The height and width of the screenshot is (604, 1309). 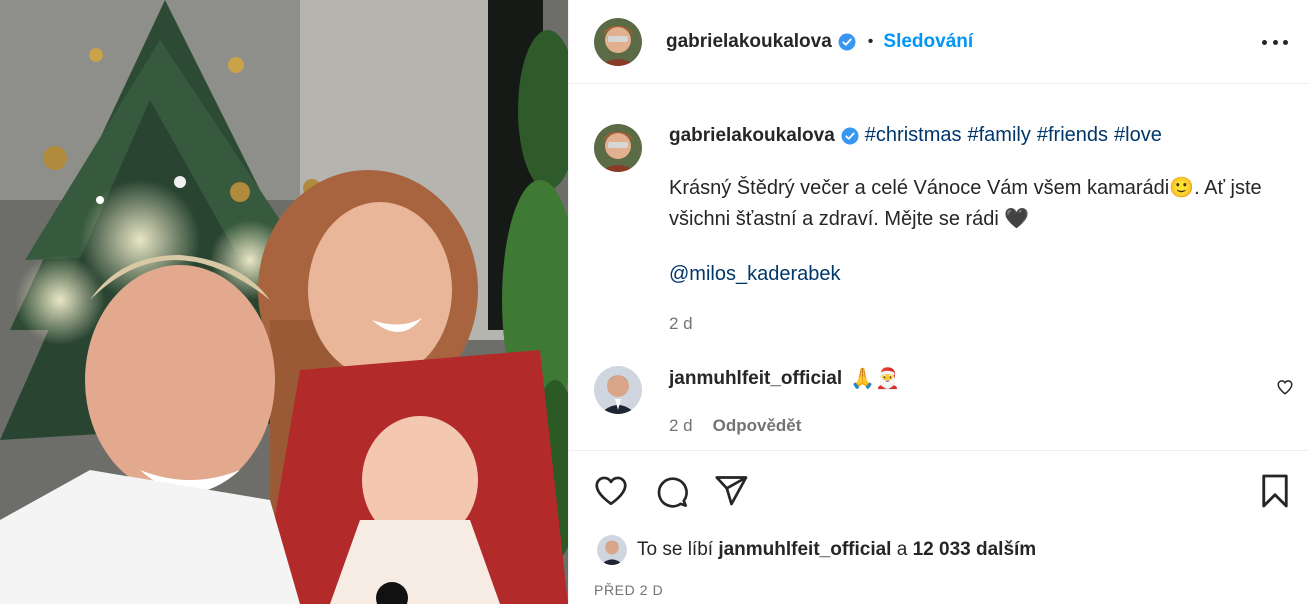 I want to click on hashtag-list: #christmas #family #friends #love, so click(x=1016, y=135).